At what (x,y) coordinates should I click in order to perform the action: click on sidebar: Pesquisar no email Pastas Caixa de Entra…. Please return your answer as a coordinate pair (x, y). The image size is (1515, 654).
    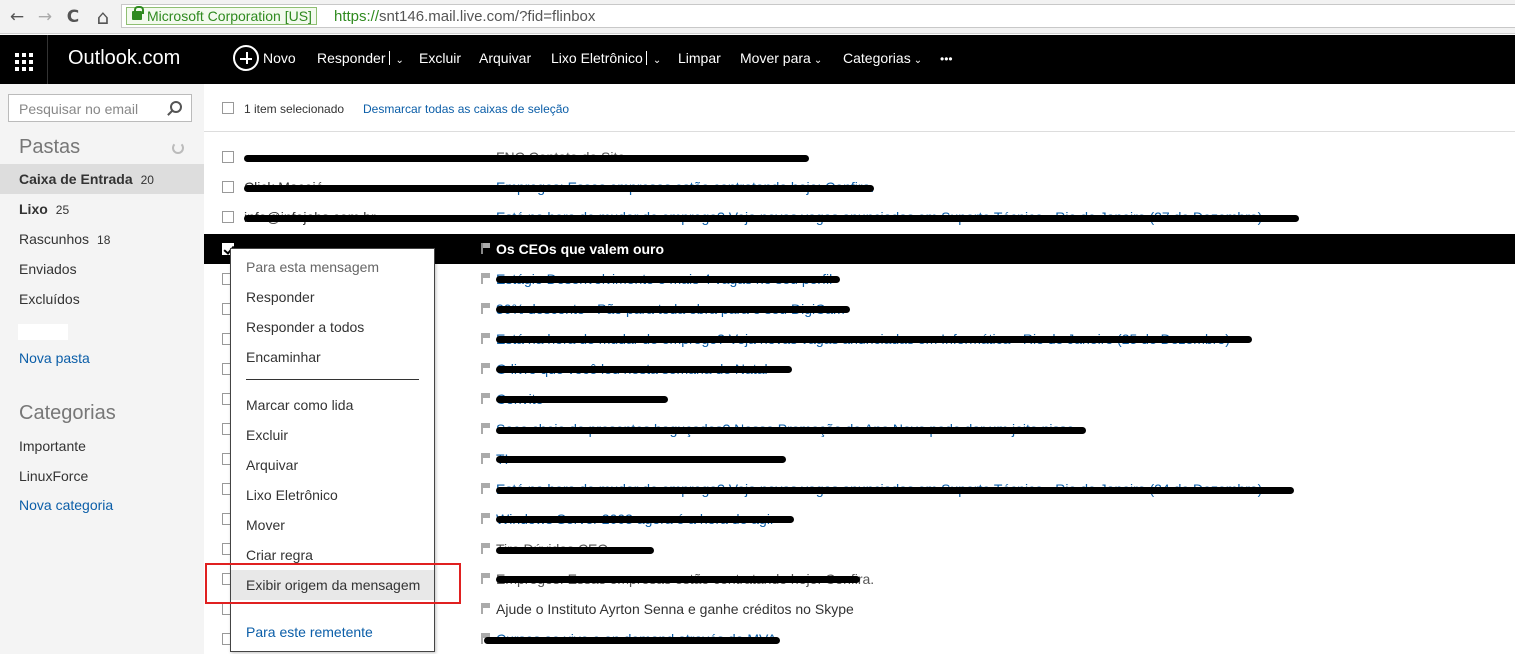
    Looking at the image, I should click on (102, 369).